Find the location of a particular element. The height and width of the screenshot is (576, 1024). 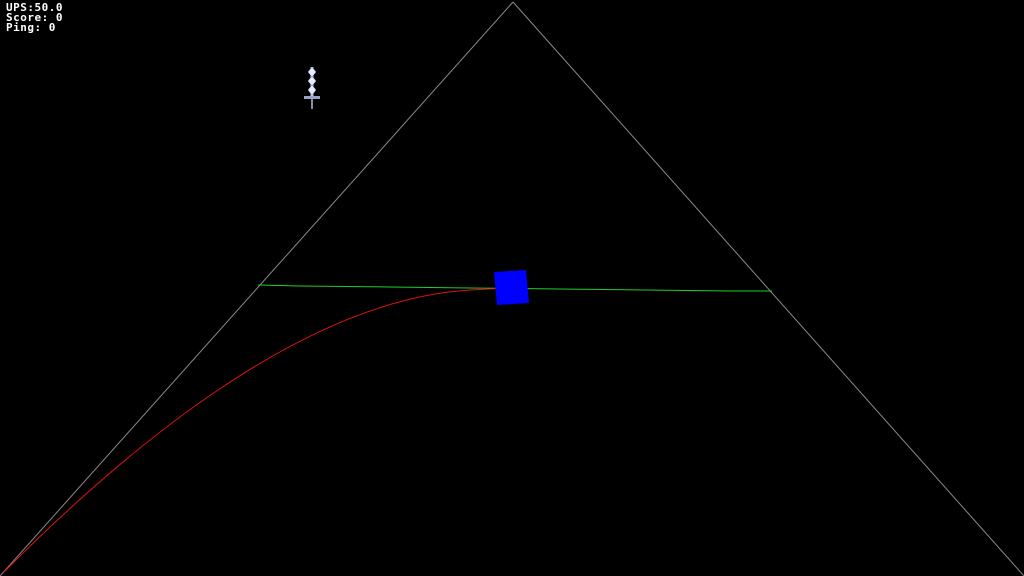

sword-icon is located at coordinates (312, 87).